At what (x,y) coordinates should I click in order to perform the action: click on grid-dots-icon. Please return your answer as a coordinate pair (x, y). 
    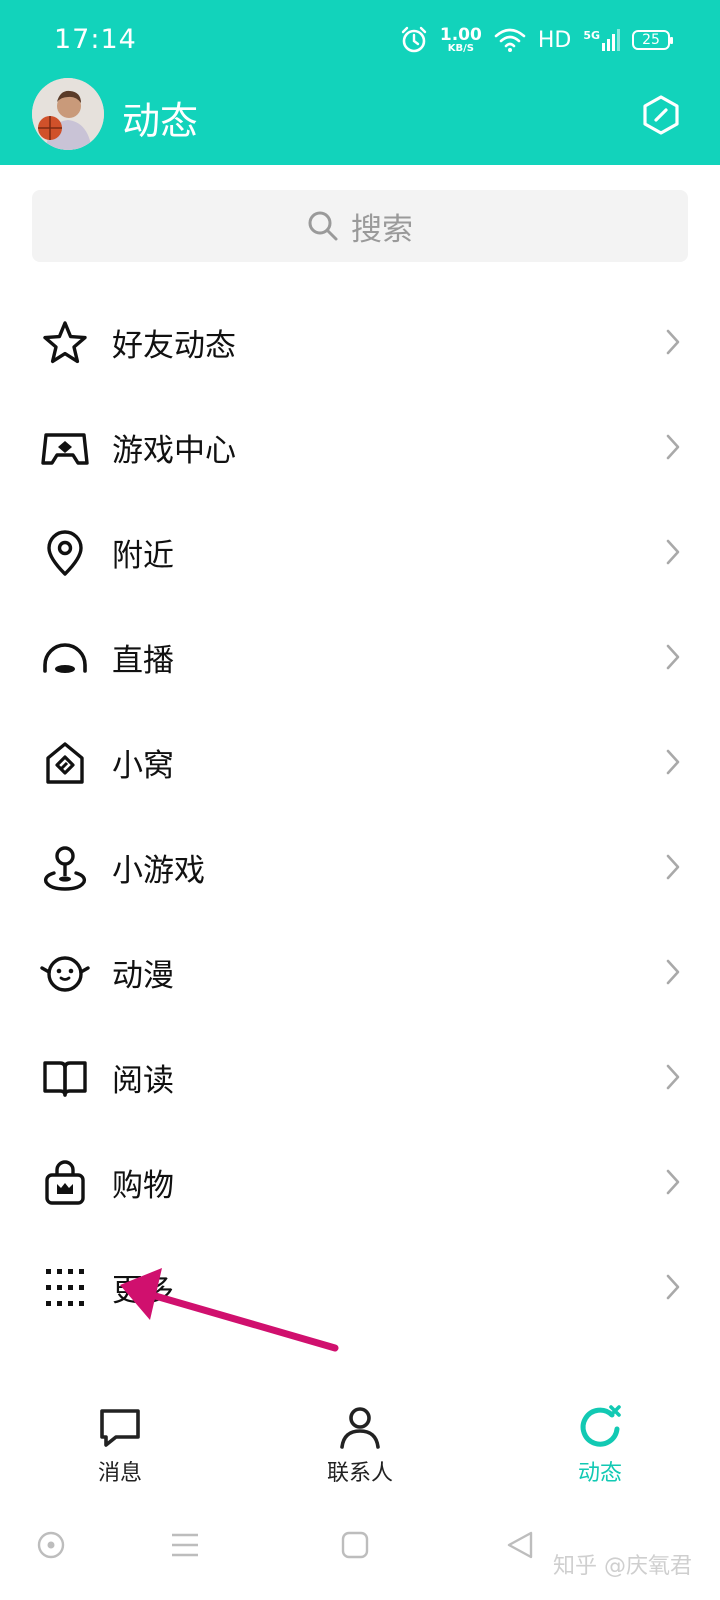
    Looking at the image, I should click on (65, 1287).